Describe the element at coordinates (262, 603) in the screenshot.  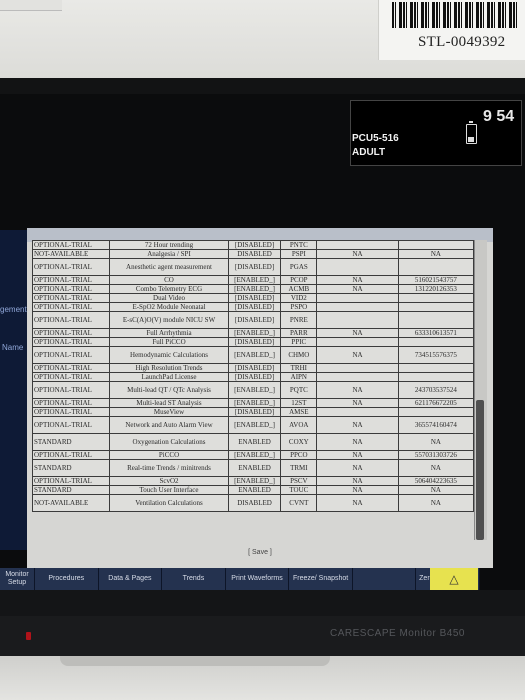
I see `lower-bezel` at that location.